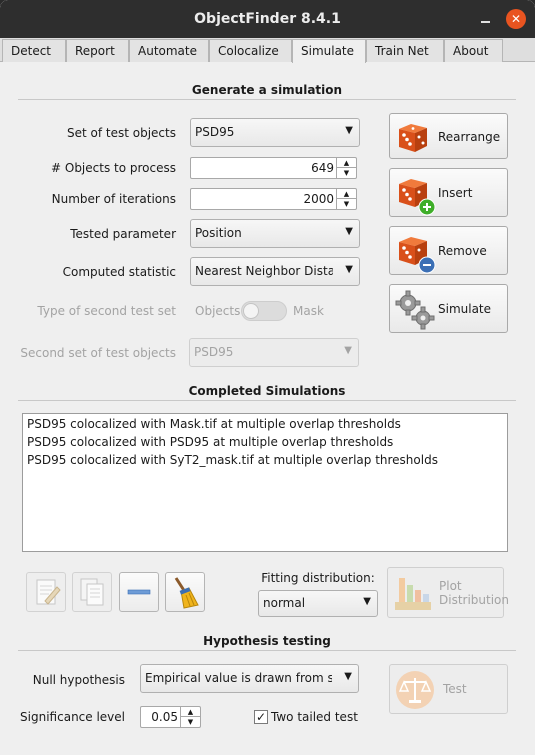 The width and height of the screenshot is (535, 755). What do you see at coordinates (473, 50) in the screenshot?
I see `tab-about: About` at bounding box center [473, 50].